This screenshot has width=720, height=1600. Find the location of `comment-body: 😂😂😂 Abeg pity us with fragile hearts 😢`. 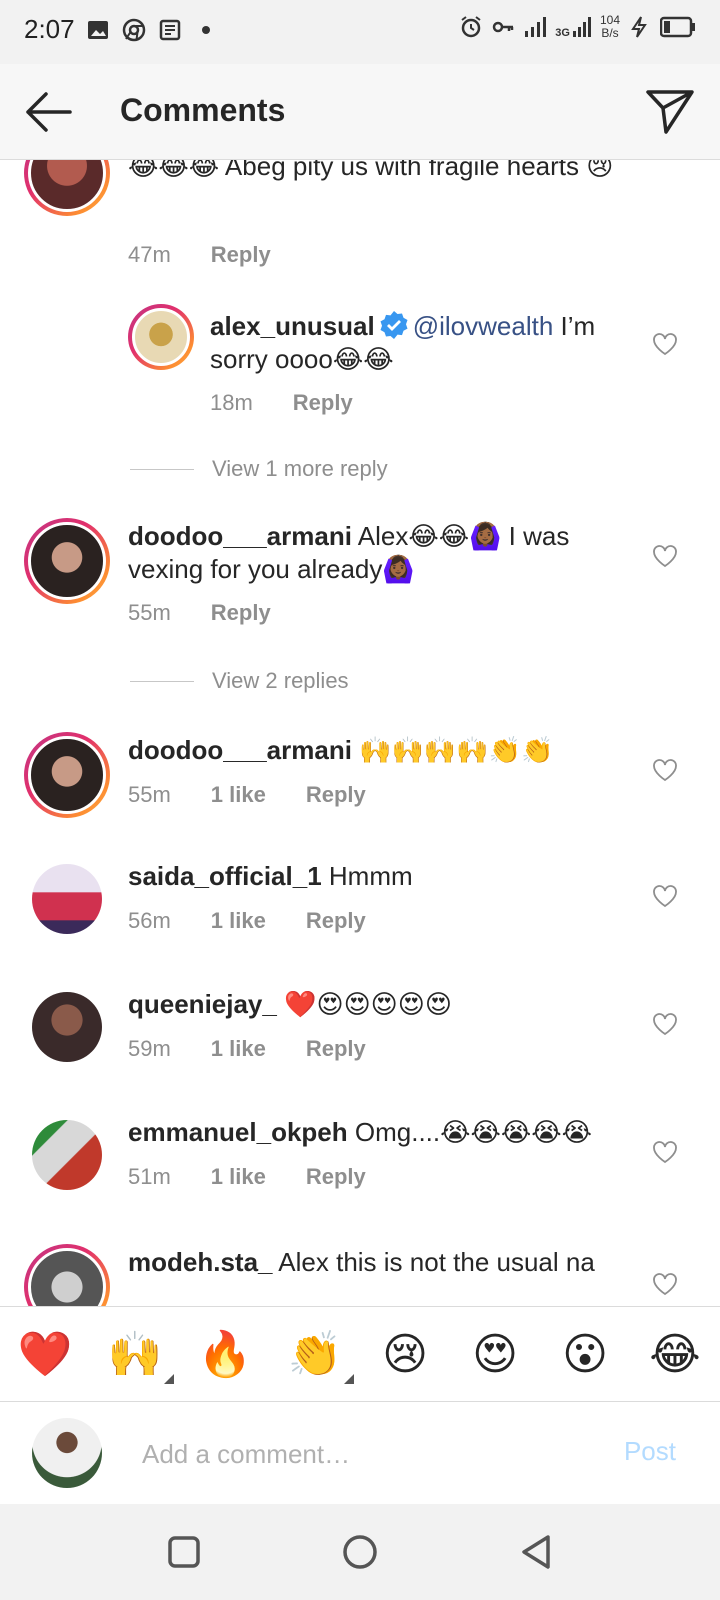

comment-body: 😂😂😂 Abeg pity us with fragile hearts 😢 is located at coordinates (371, 170).